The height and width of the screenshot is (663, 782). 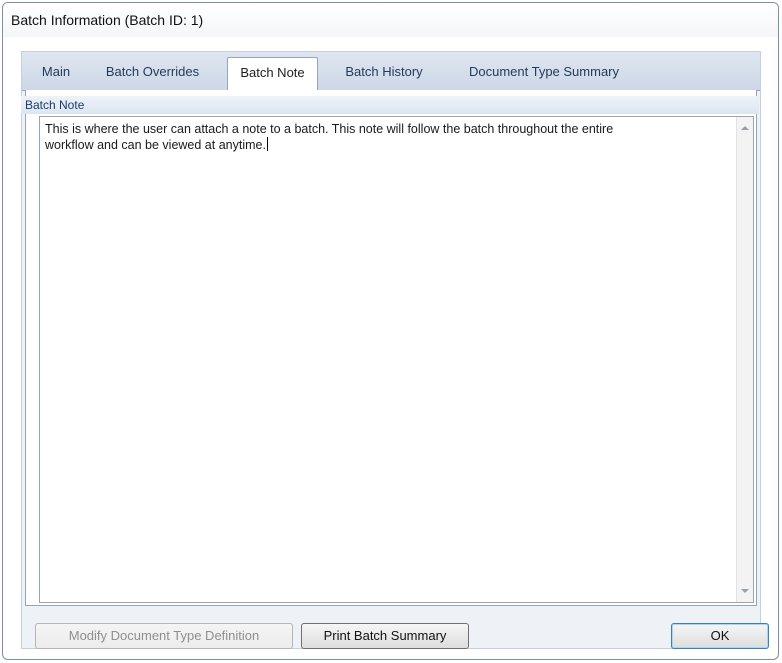 What do you see at coordinates (544, 72) in the screenshot?
I see `tab-document-type-summary: Document Type Summary` at bounding box center [544, 72].